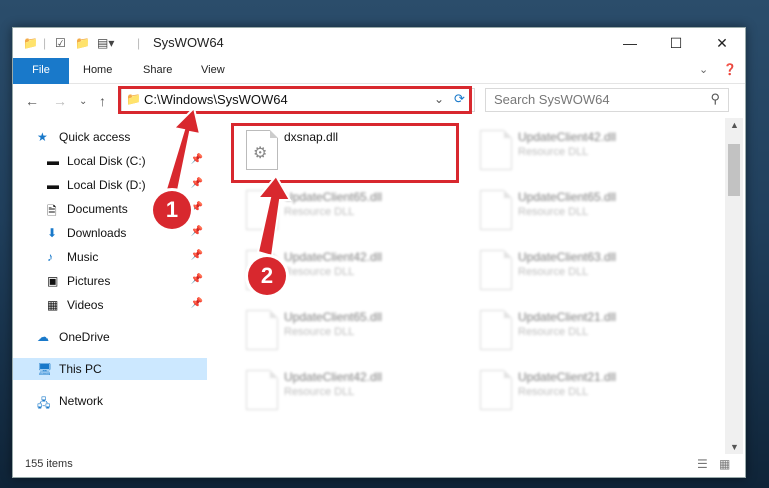 This screenshot has height=488, width=769. Describe the element at coordinates (227, 182) in the screenshot. I see `annotation-arrows` at that location.